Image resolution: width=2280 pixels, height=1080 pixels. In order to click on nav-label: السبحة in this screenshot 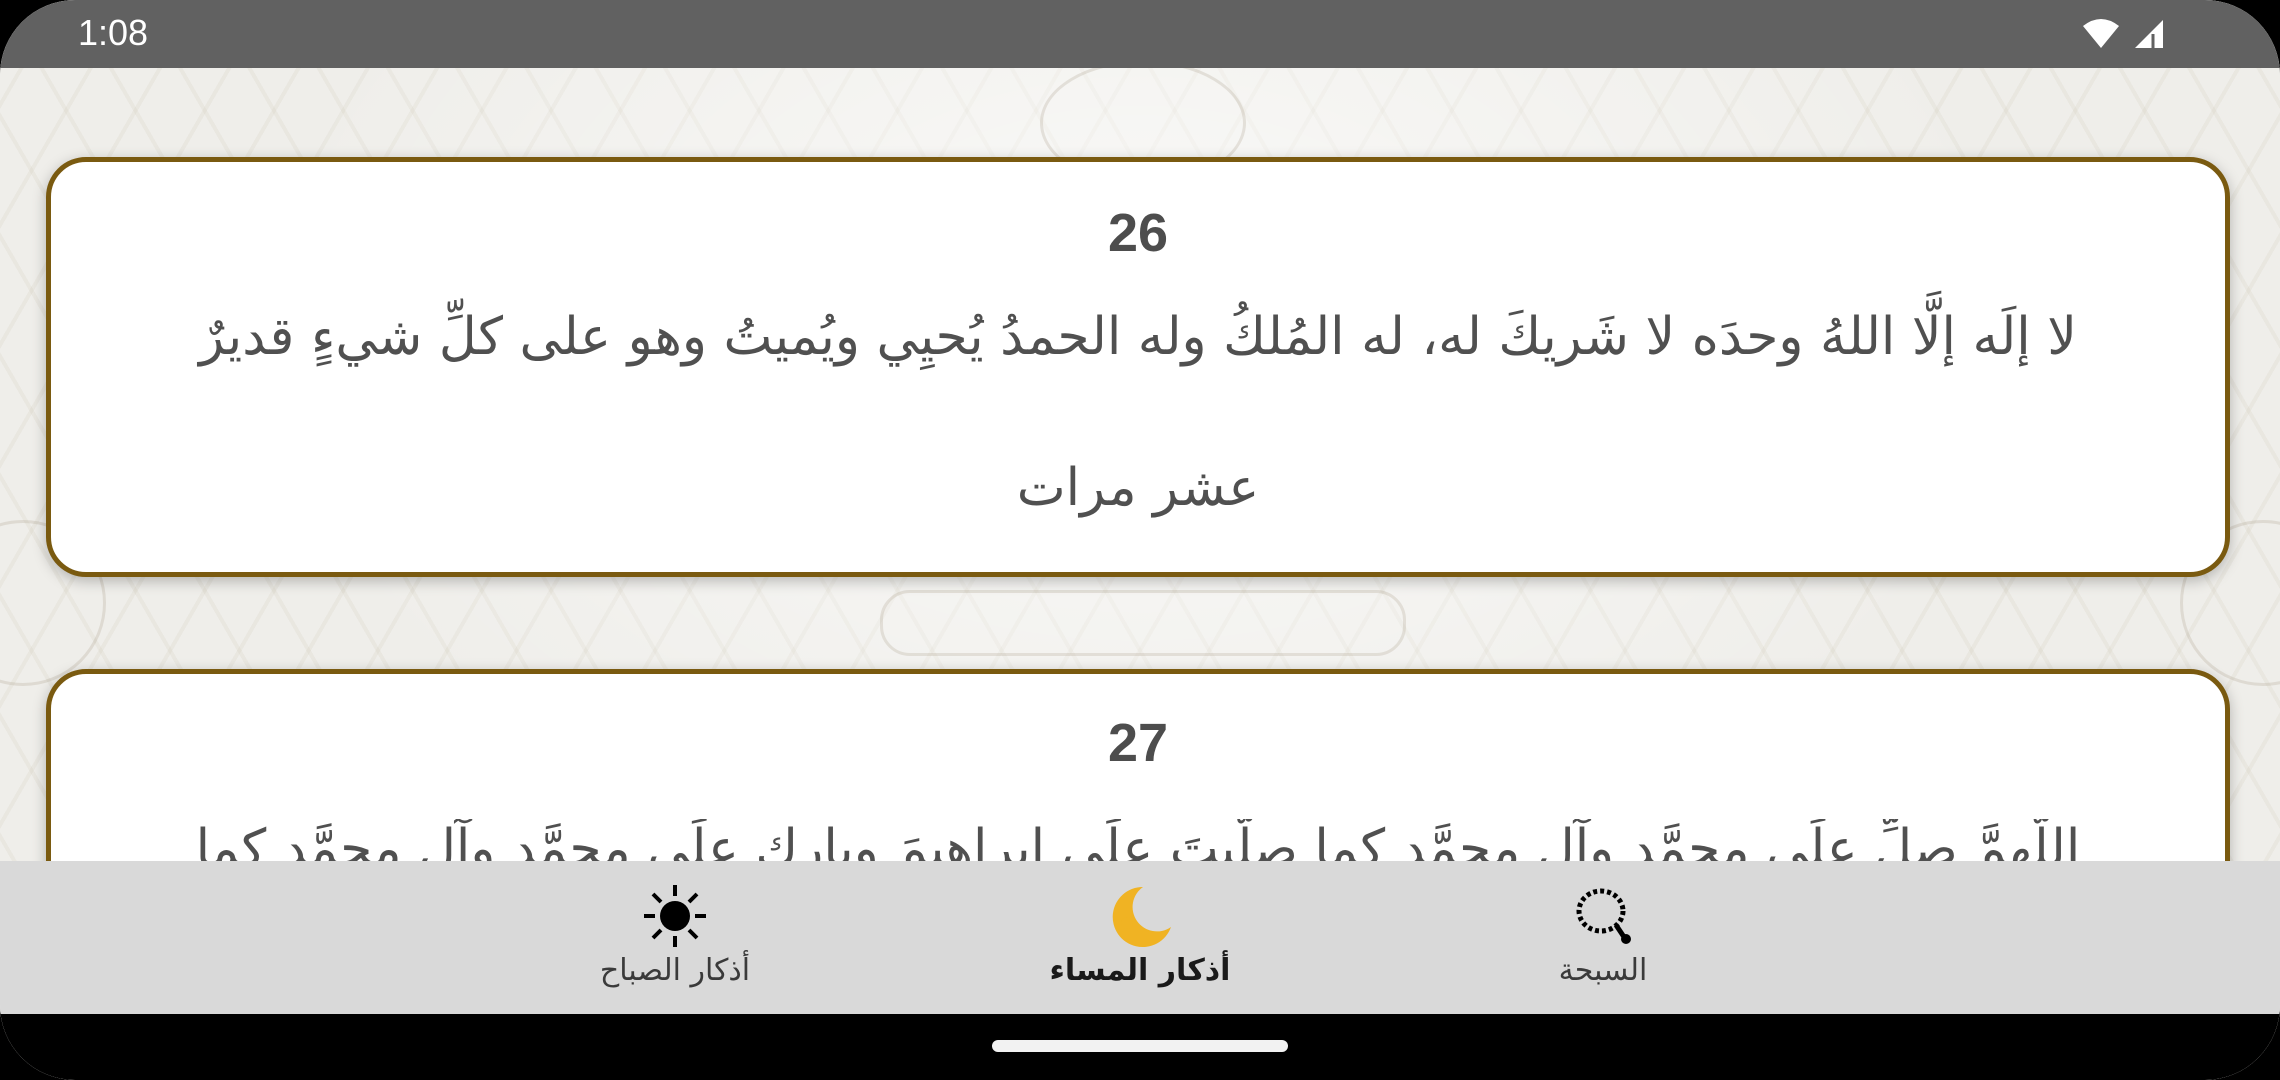, I will do `click(1603, 970)`.